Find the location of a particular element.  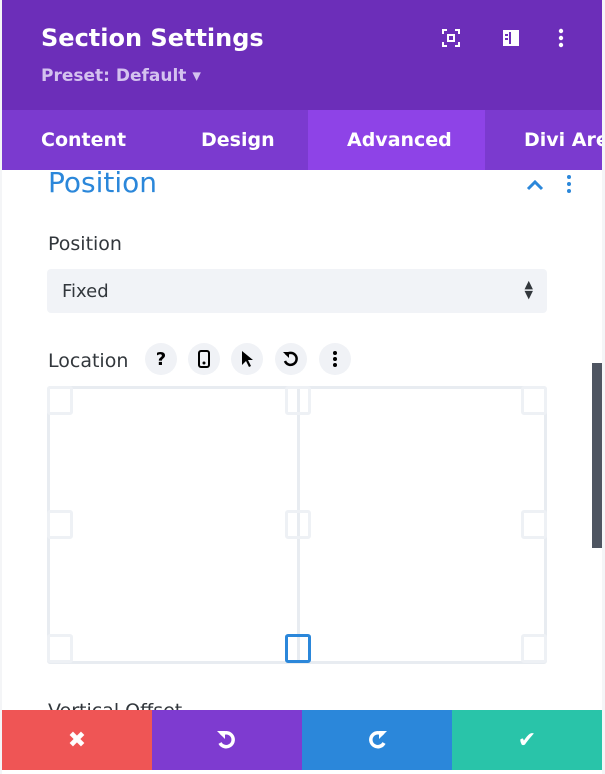

section-more-icon is located at coordinates (569, 186).